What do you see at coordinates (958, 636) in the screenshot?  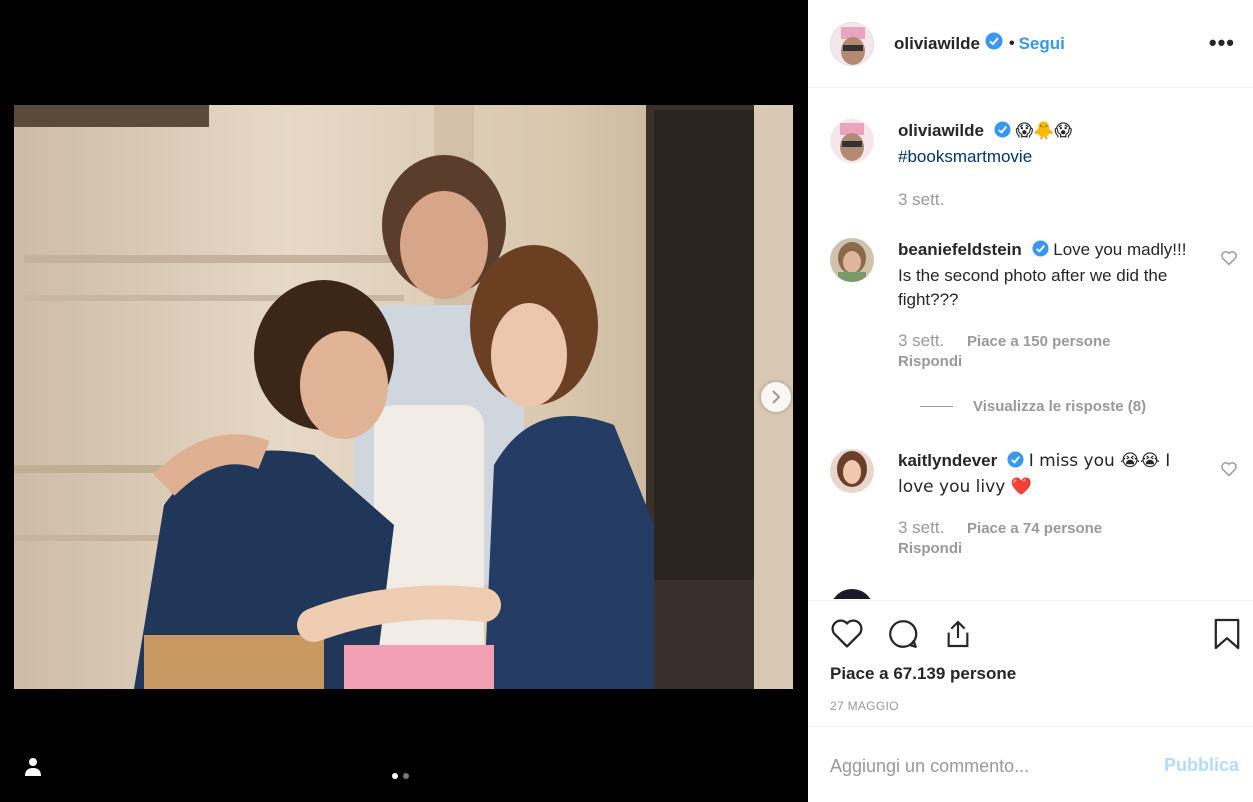 I see `share-icon` at bounding box center [958, 636].